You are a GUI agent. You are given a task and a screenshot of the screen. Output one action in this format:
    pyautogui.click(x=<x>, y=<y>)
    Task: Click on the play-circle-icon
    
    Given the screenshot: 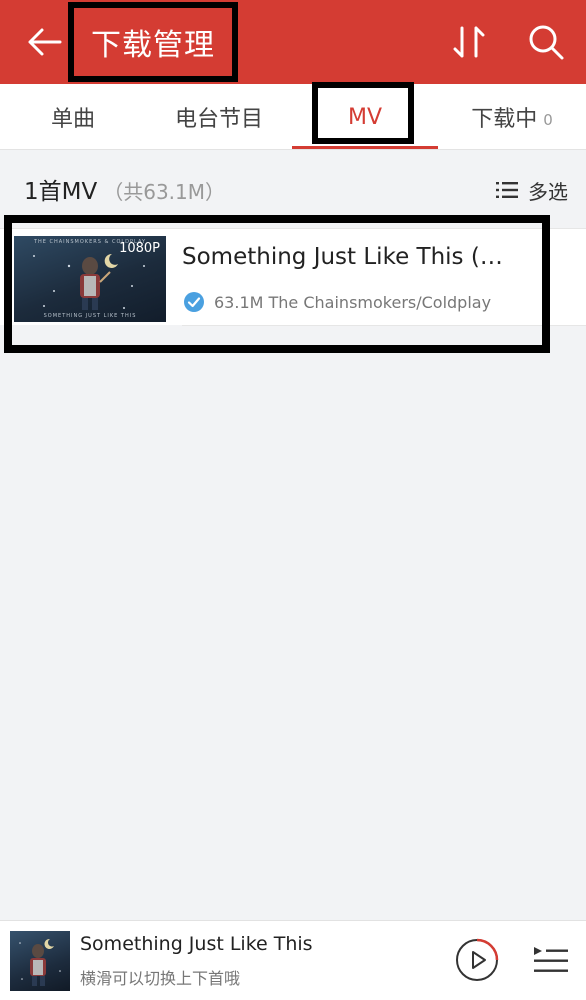 What is the action you would take?
    pyautogui.click(x=477, y=959)
    